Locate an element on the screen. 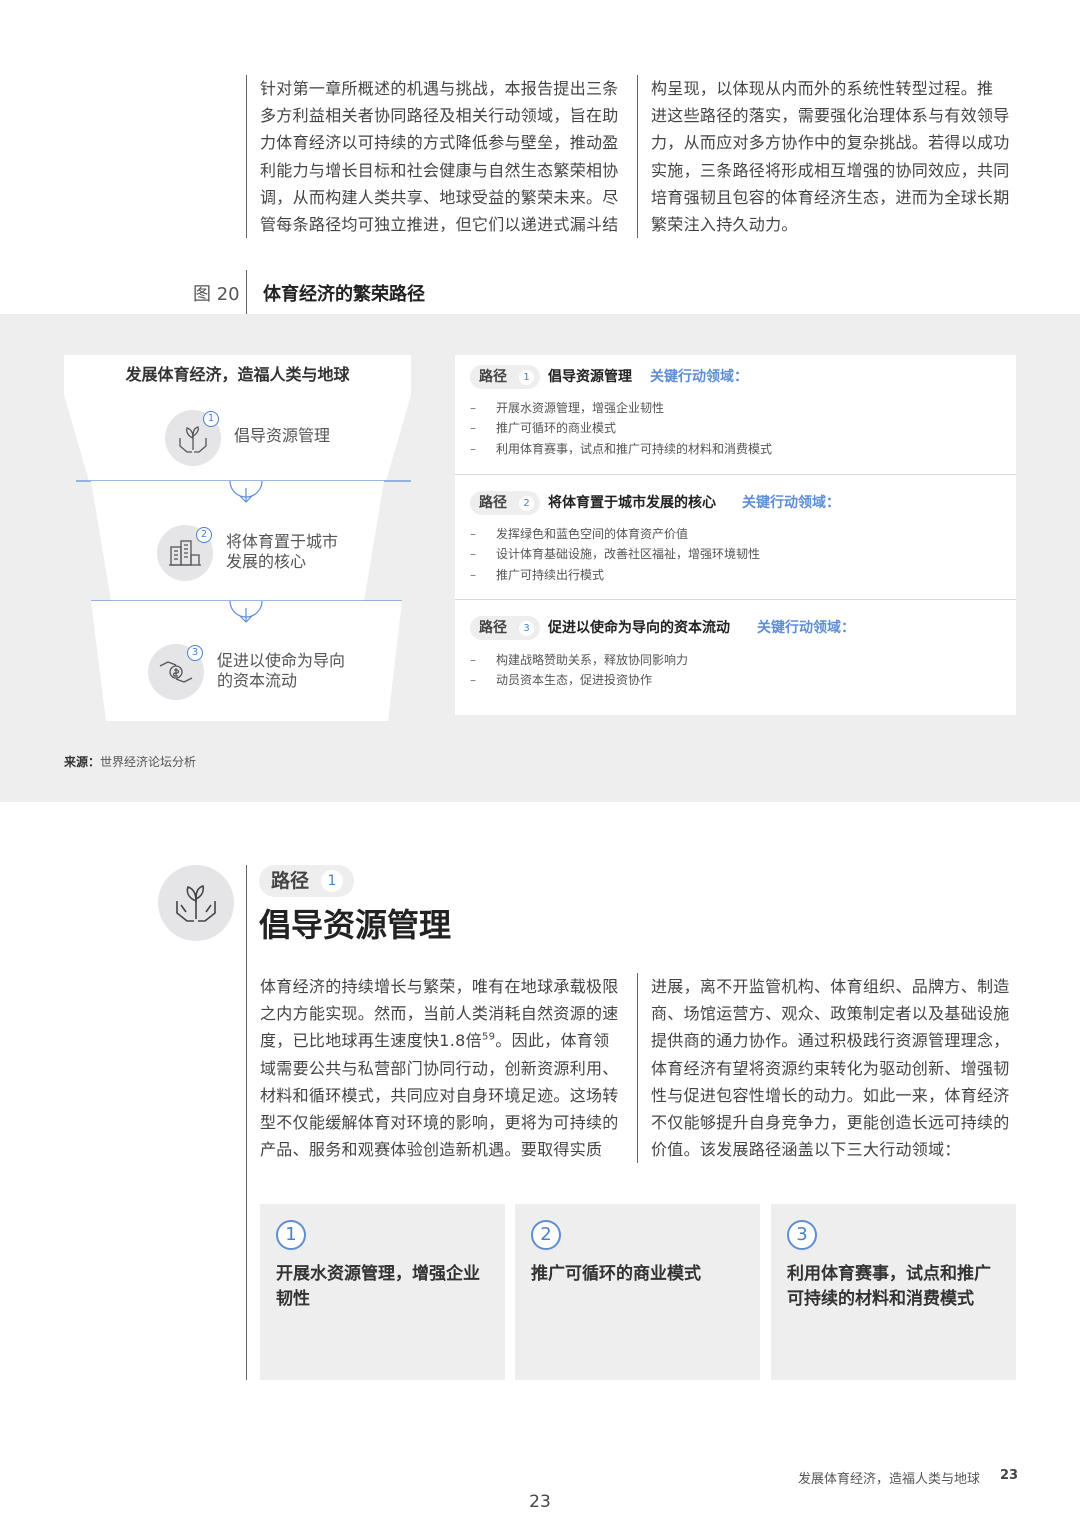  path-3-bullet: – 构建战略赞助关系，释放协同影响力 is located at coordinates (579, 660).